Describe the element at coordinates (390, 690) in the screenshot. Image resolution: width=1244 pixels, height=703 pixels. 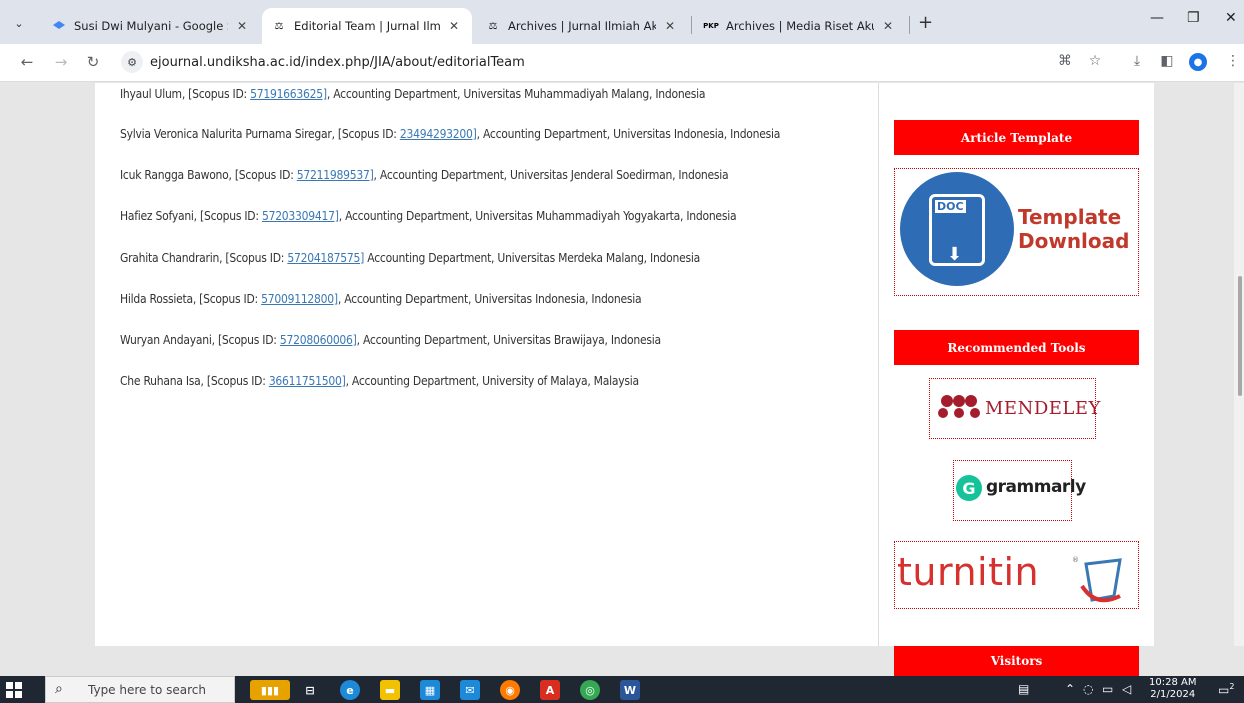
I see `file-explorer-icon: ▬` at that location.